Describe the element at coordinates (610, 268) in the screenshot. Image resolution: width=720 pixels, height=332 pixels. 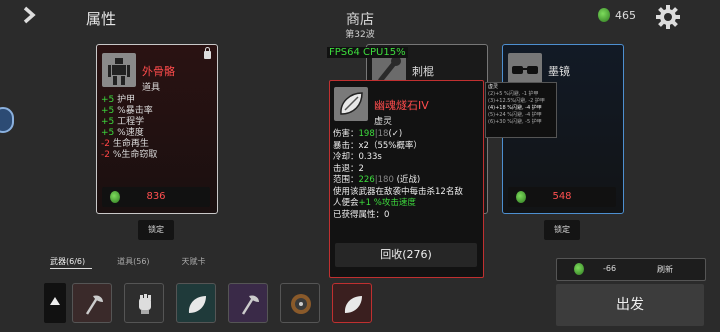
I see `refresh-cost: -66` at that location.